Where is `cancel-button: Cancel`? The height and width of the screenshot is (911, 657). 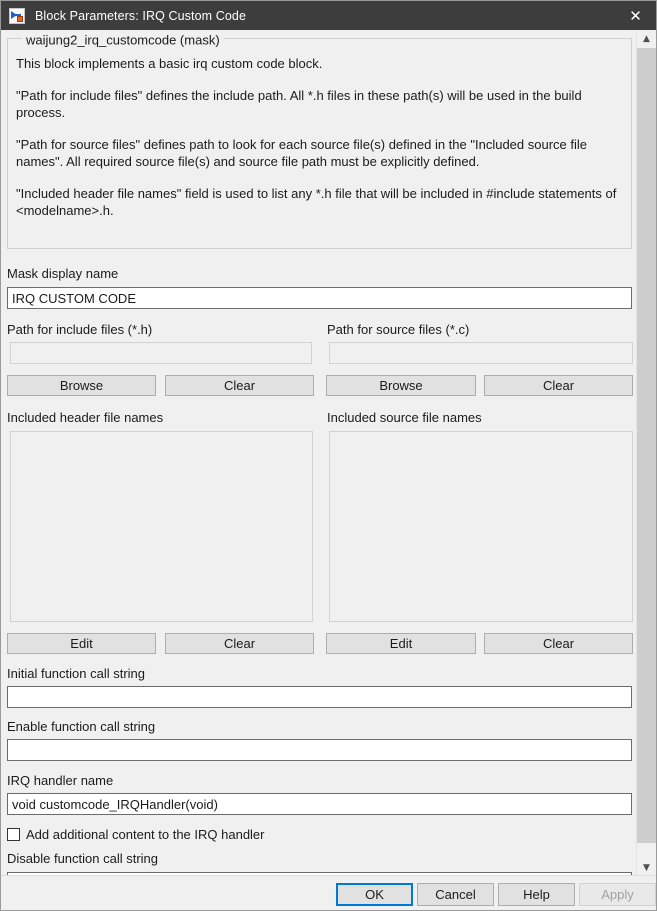
cancel-button: Cancel is located at coordinates (455, 894).